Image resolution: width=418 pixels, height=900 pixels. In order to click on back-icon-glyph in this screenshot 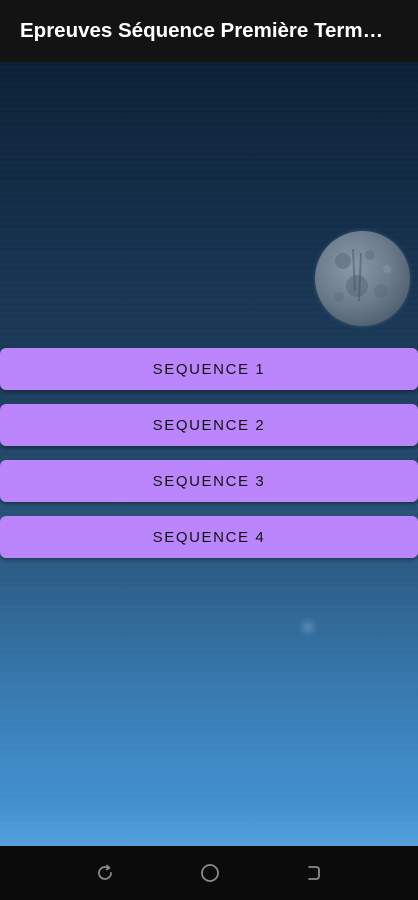, I will do `click(314, 873)`.